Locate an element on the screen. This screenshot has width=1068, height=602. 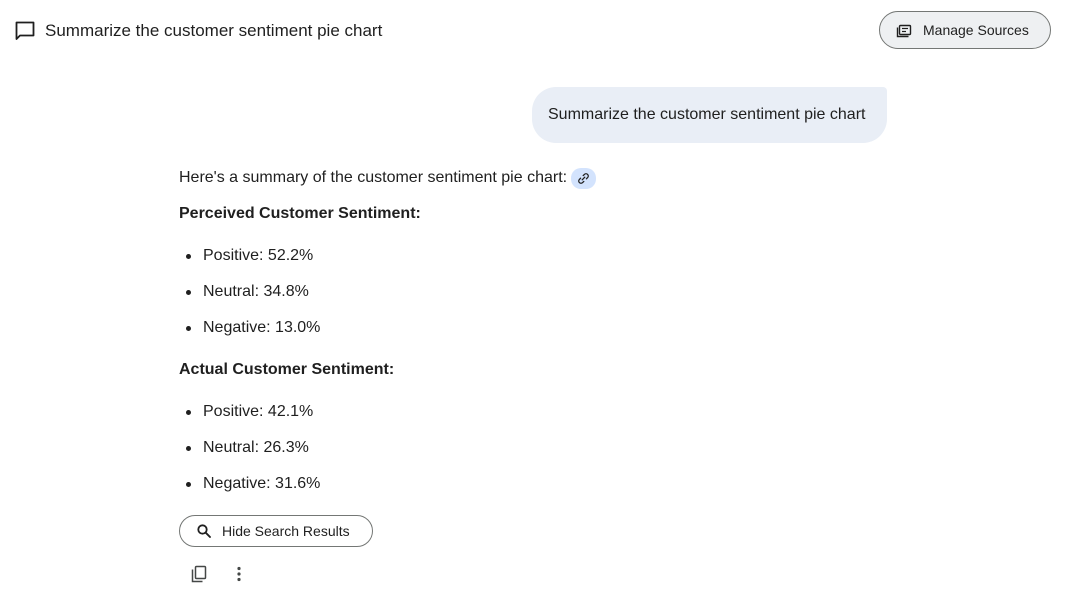
source-link-chip is located at coordinates (584, 178).